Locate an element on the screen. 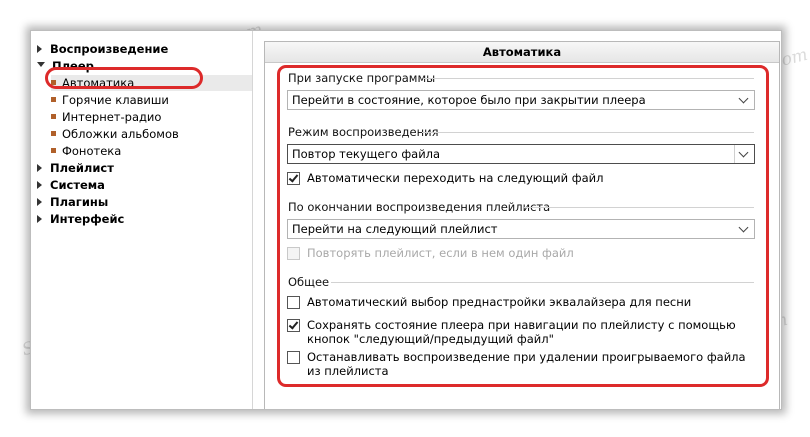 This screenshot has height=437, width=810. tree-item-interface: Интерфейс is located at coordinates (80, 219).